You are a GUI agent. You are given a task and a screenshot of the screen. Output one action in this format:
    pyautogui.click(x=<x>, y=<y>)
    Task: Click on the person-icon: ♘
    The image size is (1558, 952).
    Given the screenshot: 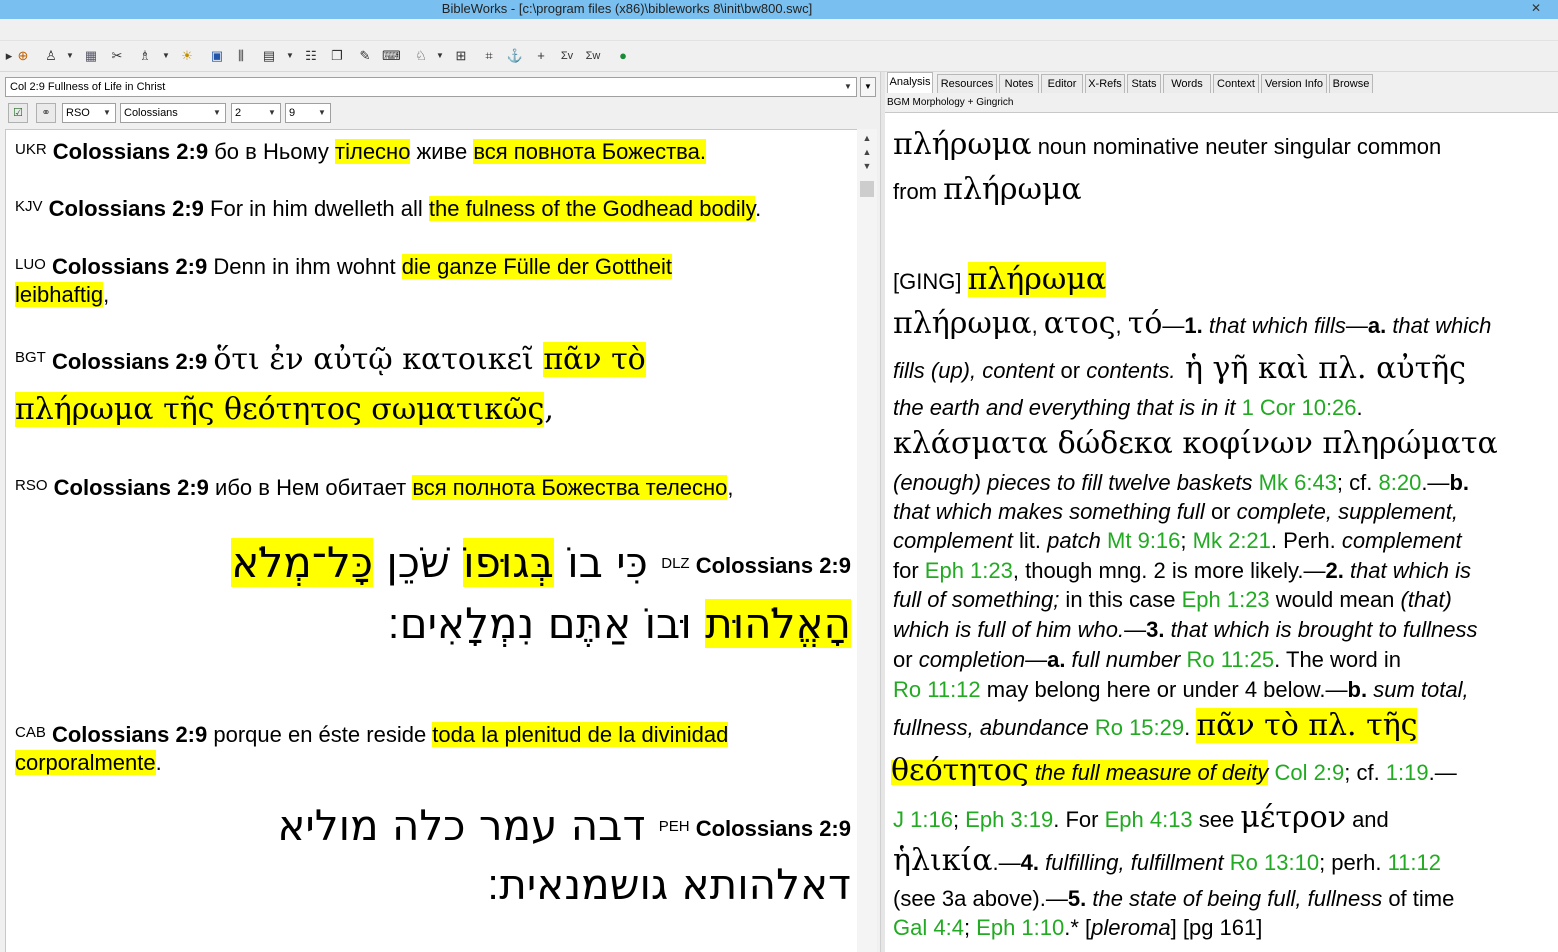 What is the action you would take?
    pyautogui.click(x=421, y=56)
    